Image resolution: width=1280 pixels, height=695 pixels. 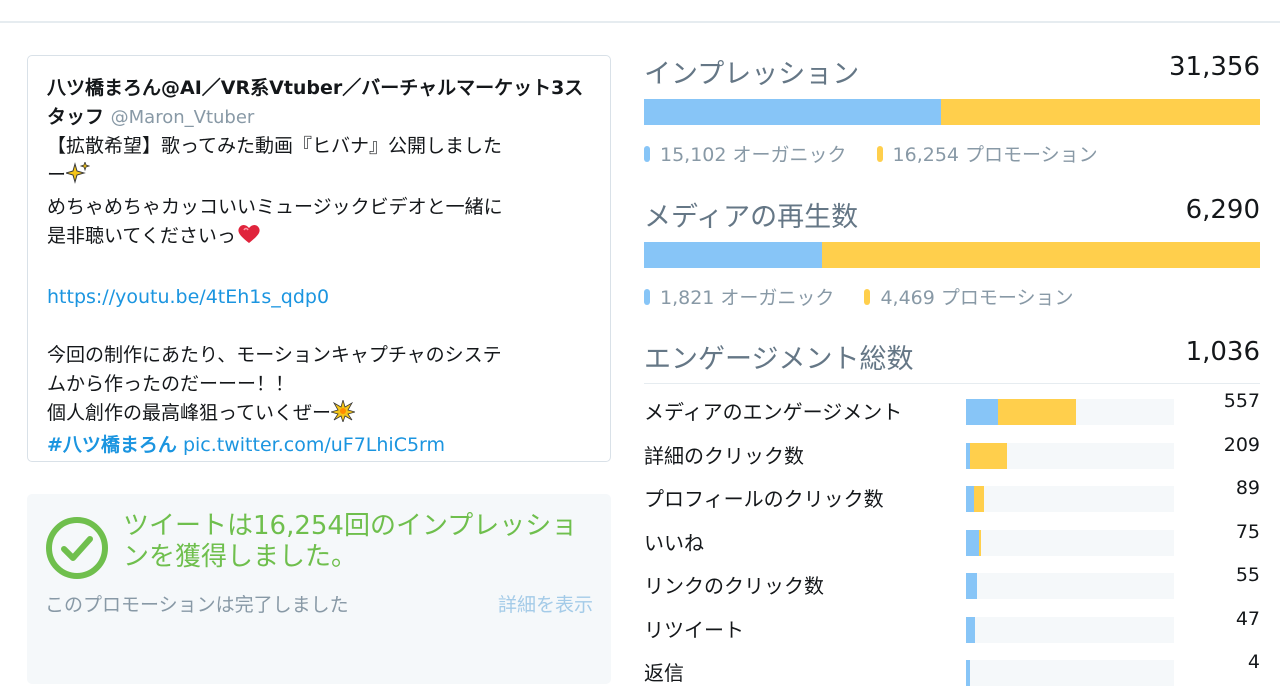 I want to click on impressions-organic: 15,102 オーガニック, so click(x=753, y=155).